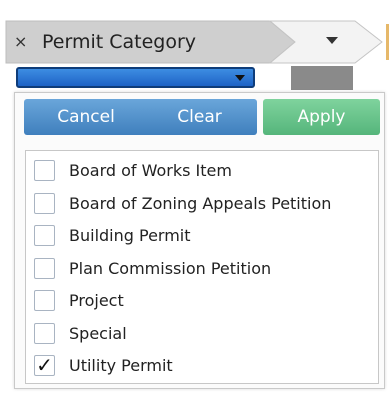 The height and width of the screenshot is (395, 389). What do you see at coordinates (202, 334) in the screenshot?
I see `list-item: Special` at bounding box center [202, 334].